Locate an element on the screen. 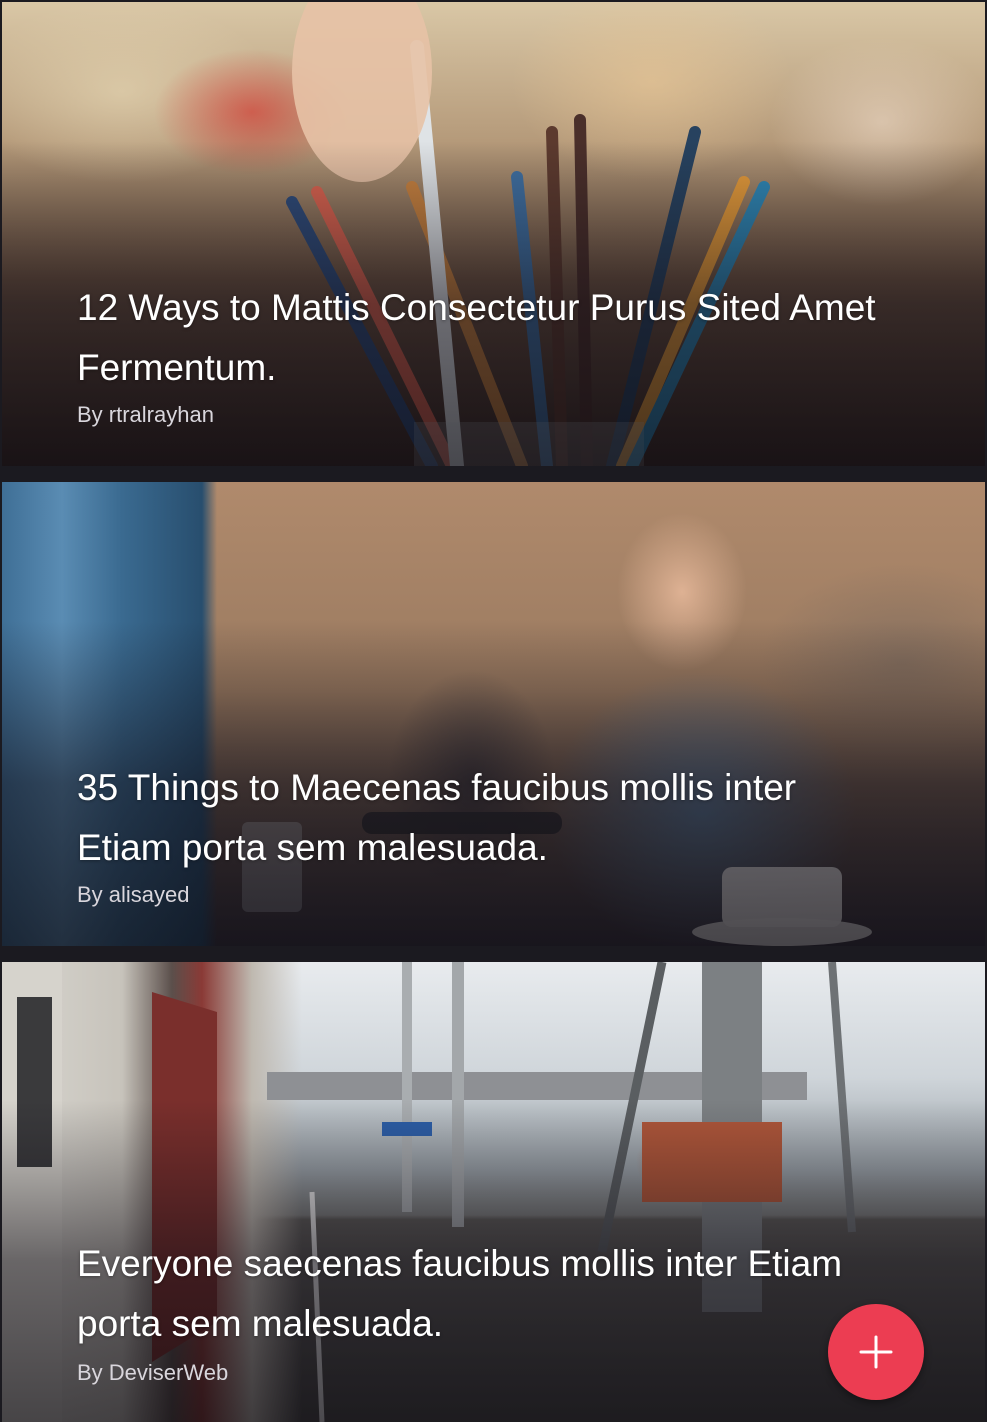 The width and height of the screenshot is (987, 1422). add-button is located at coordinates (876, 1352).